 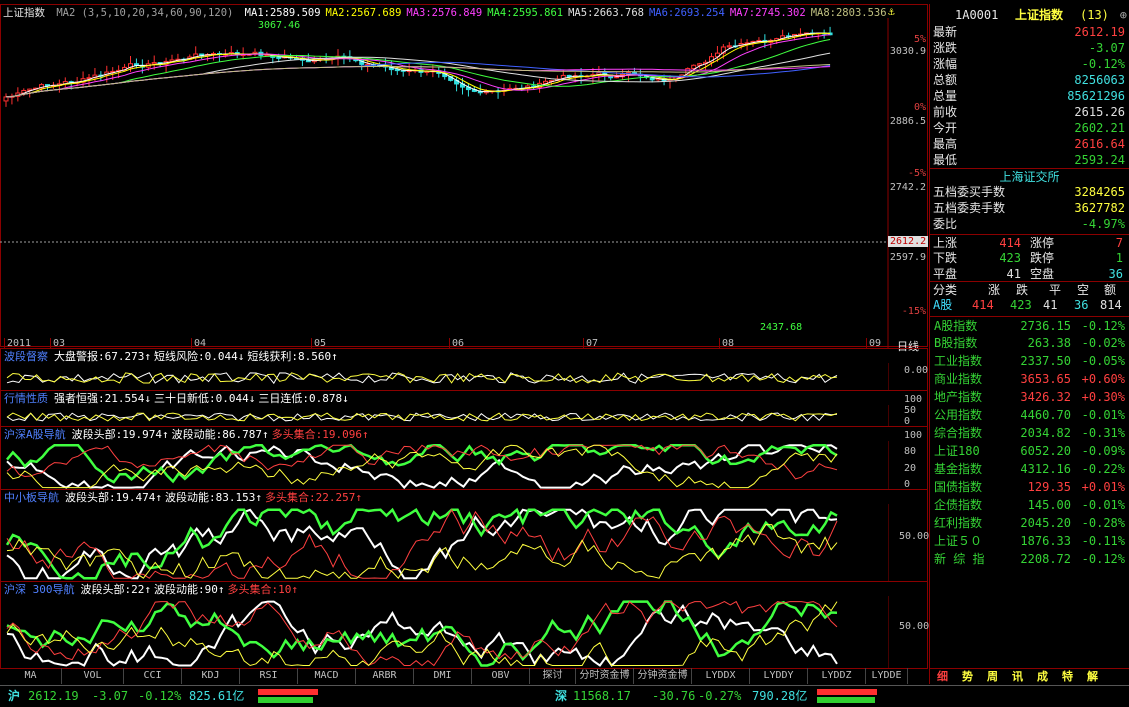 What do you see at coordinates (385, 676) in the screenshot?
I see `indicator-tab: ARBR` at bounding box center [385, 676].